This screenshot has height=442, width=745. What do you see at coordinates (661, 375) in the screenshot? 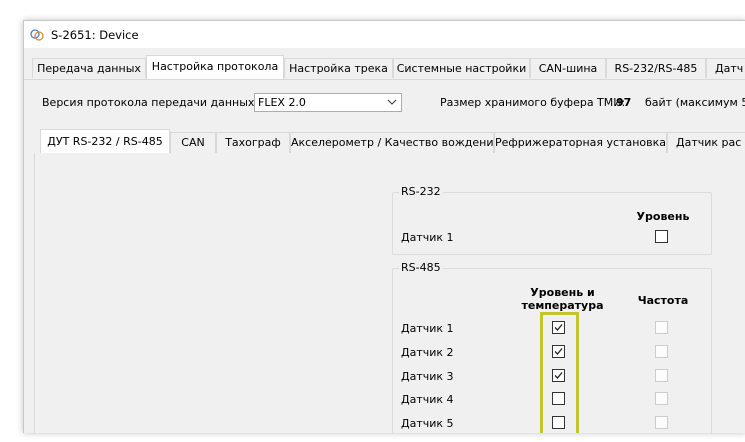
I see `rs485-sensor-3-frequency-checkbox` at bounding box center [661, 375].